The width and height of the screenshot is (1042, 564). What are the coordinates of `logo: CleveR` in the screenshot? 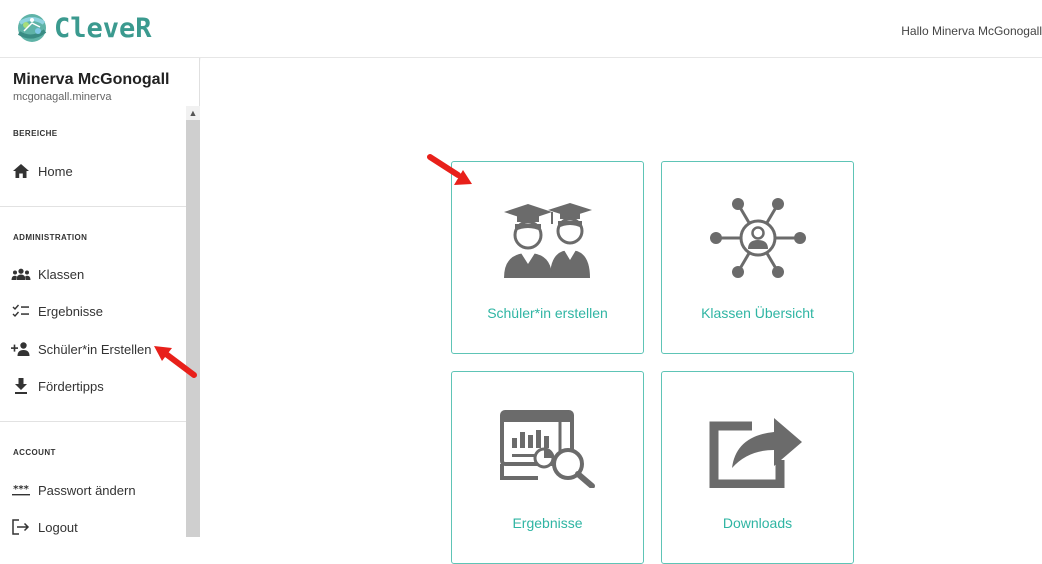 It's located at (83, 28).